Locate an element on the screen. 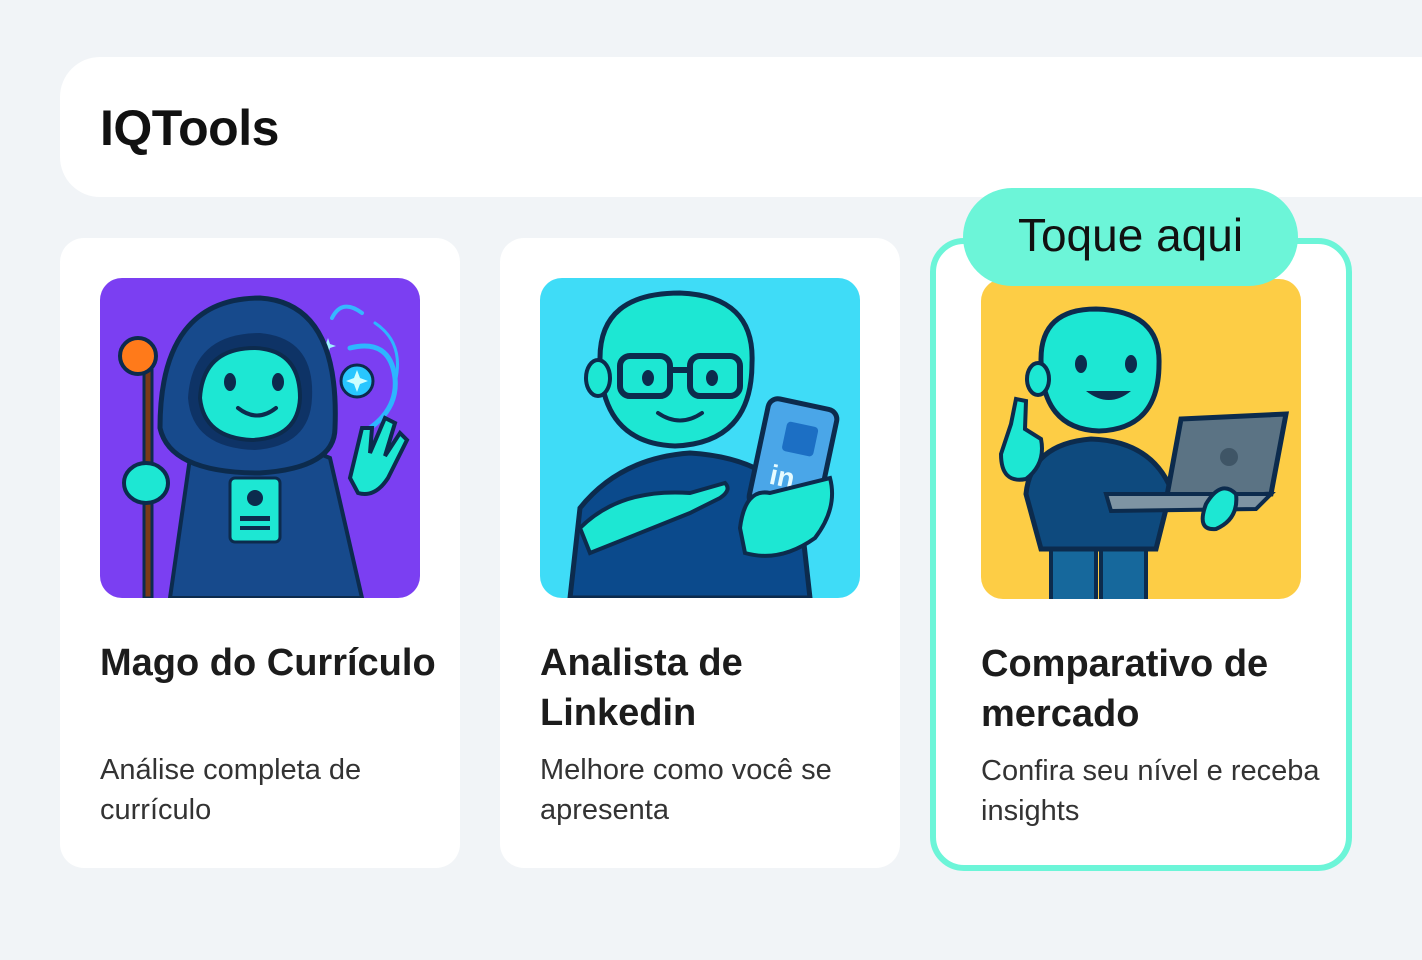  card-description: Melhore como você se apresenta is located at coordinates (686, 790).